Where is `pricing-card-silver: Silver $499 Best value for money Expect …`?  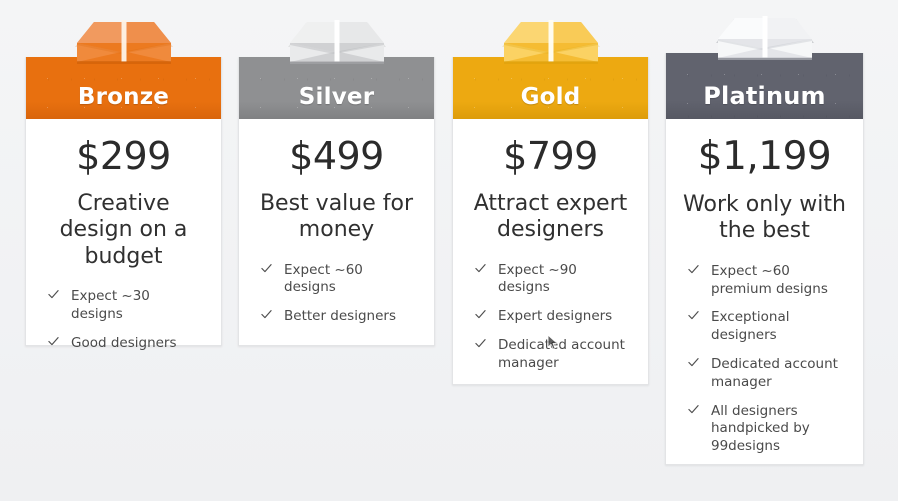
pricing-card-silver: Silver $499 Best value for money Expect … is located at coordinates (336, 183).